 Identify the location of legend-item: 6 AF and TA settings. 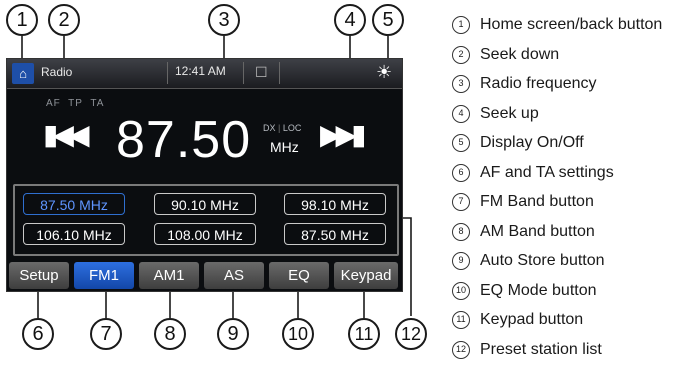
(572, 173).